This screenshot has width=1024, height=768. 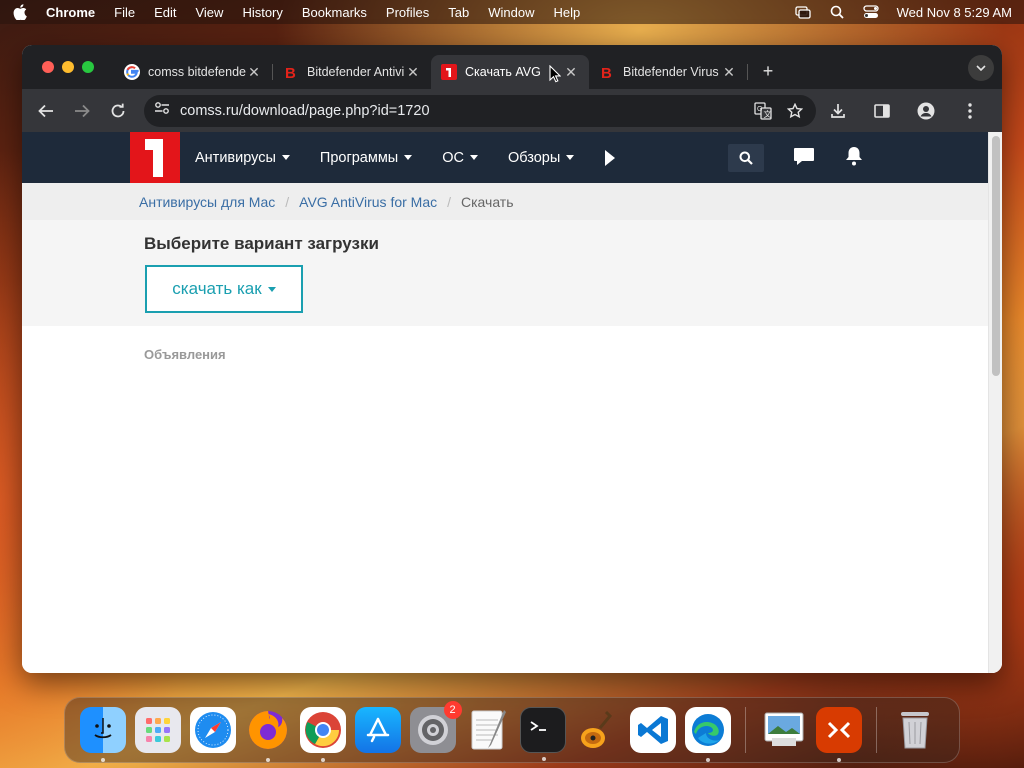 I want to click on spotlight-search-icon, so click(x=837, y=12).